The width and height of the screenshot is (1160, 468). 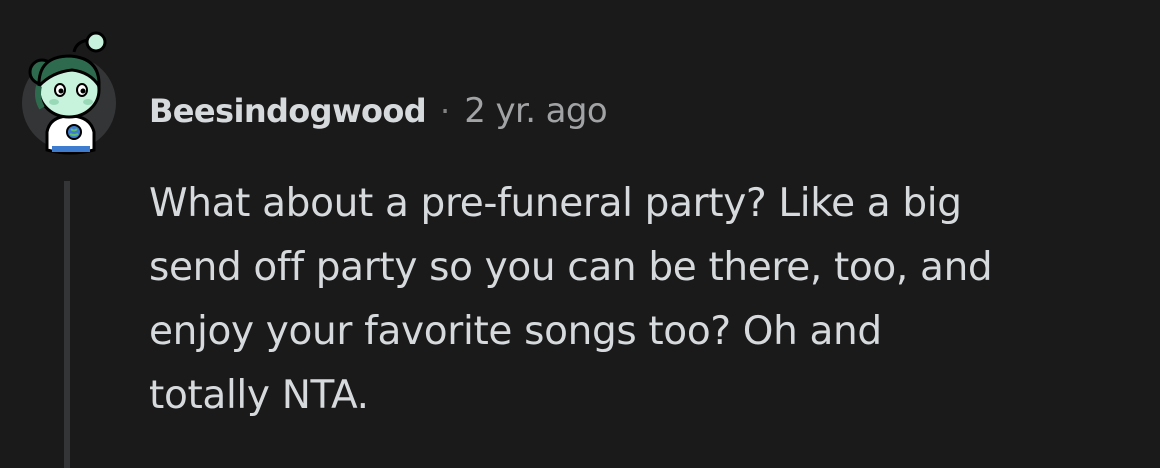 I want to click on thread-collapse-line, so click(x=67, y=324).